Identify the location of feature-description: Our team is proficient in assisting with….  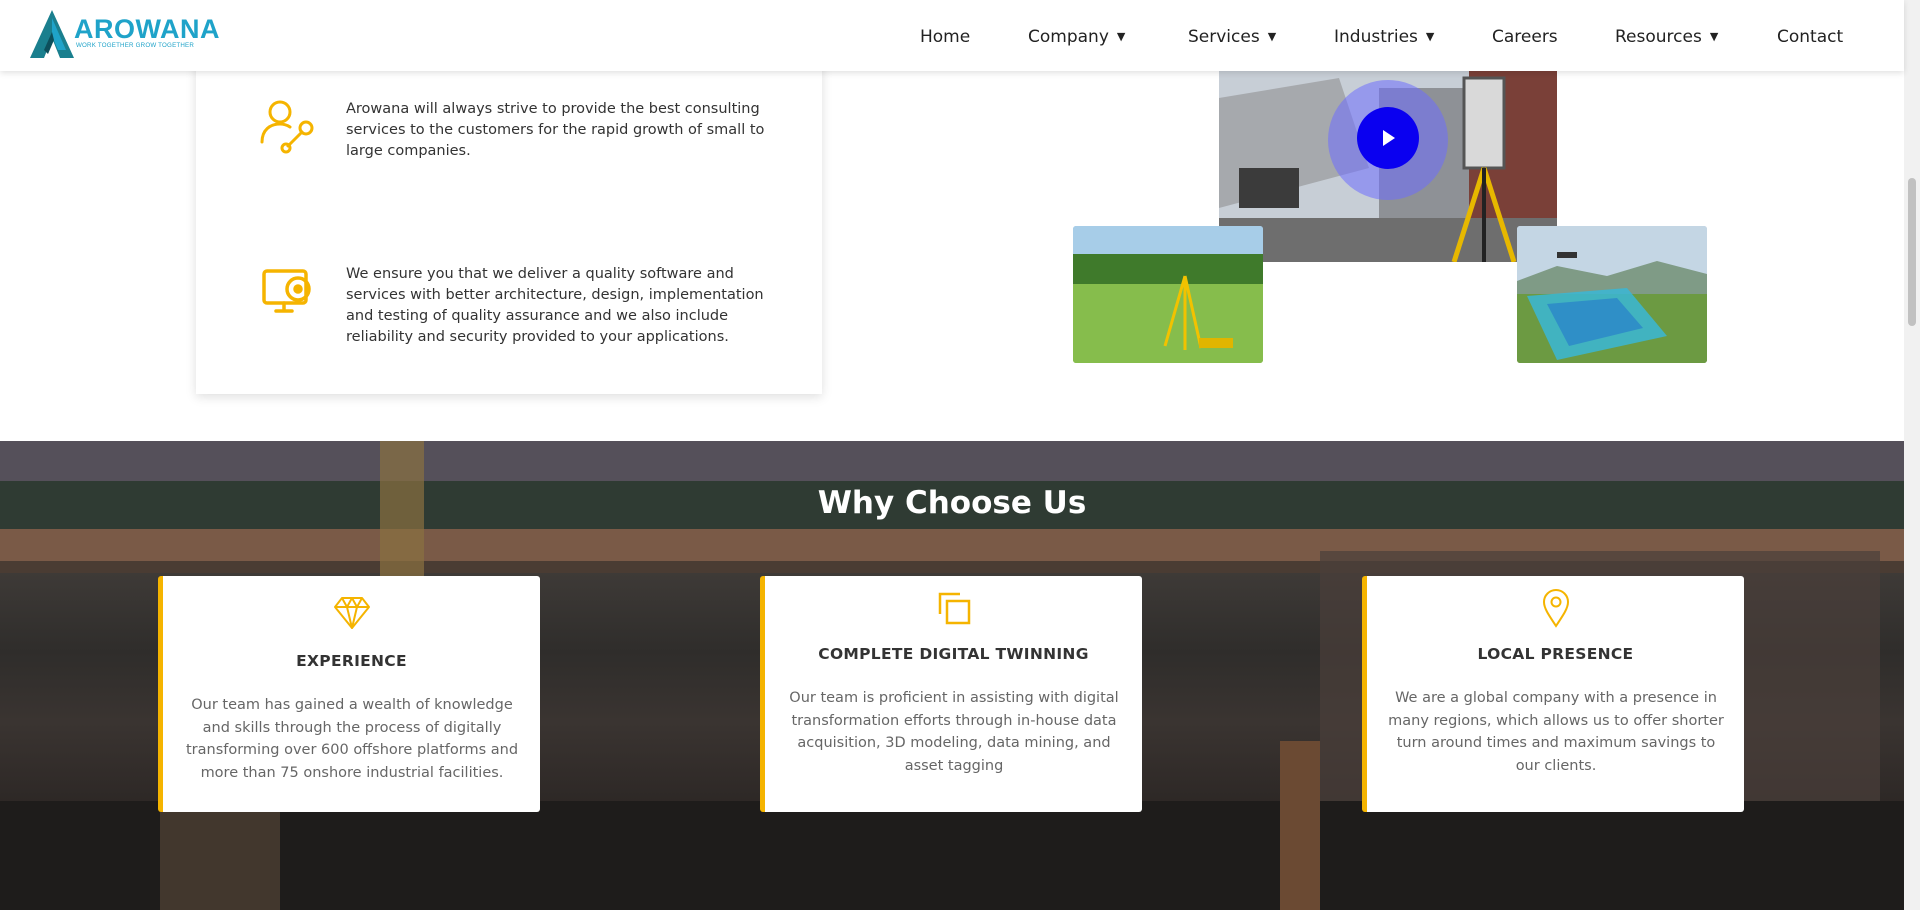
(954, 732).